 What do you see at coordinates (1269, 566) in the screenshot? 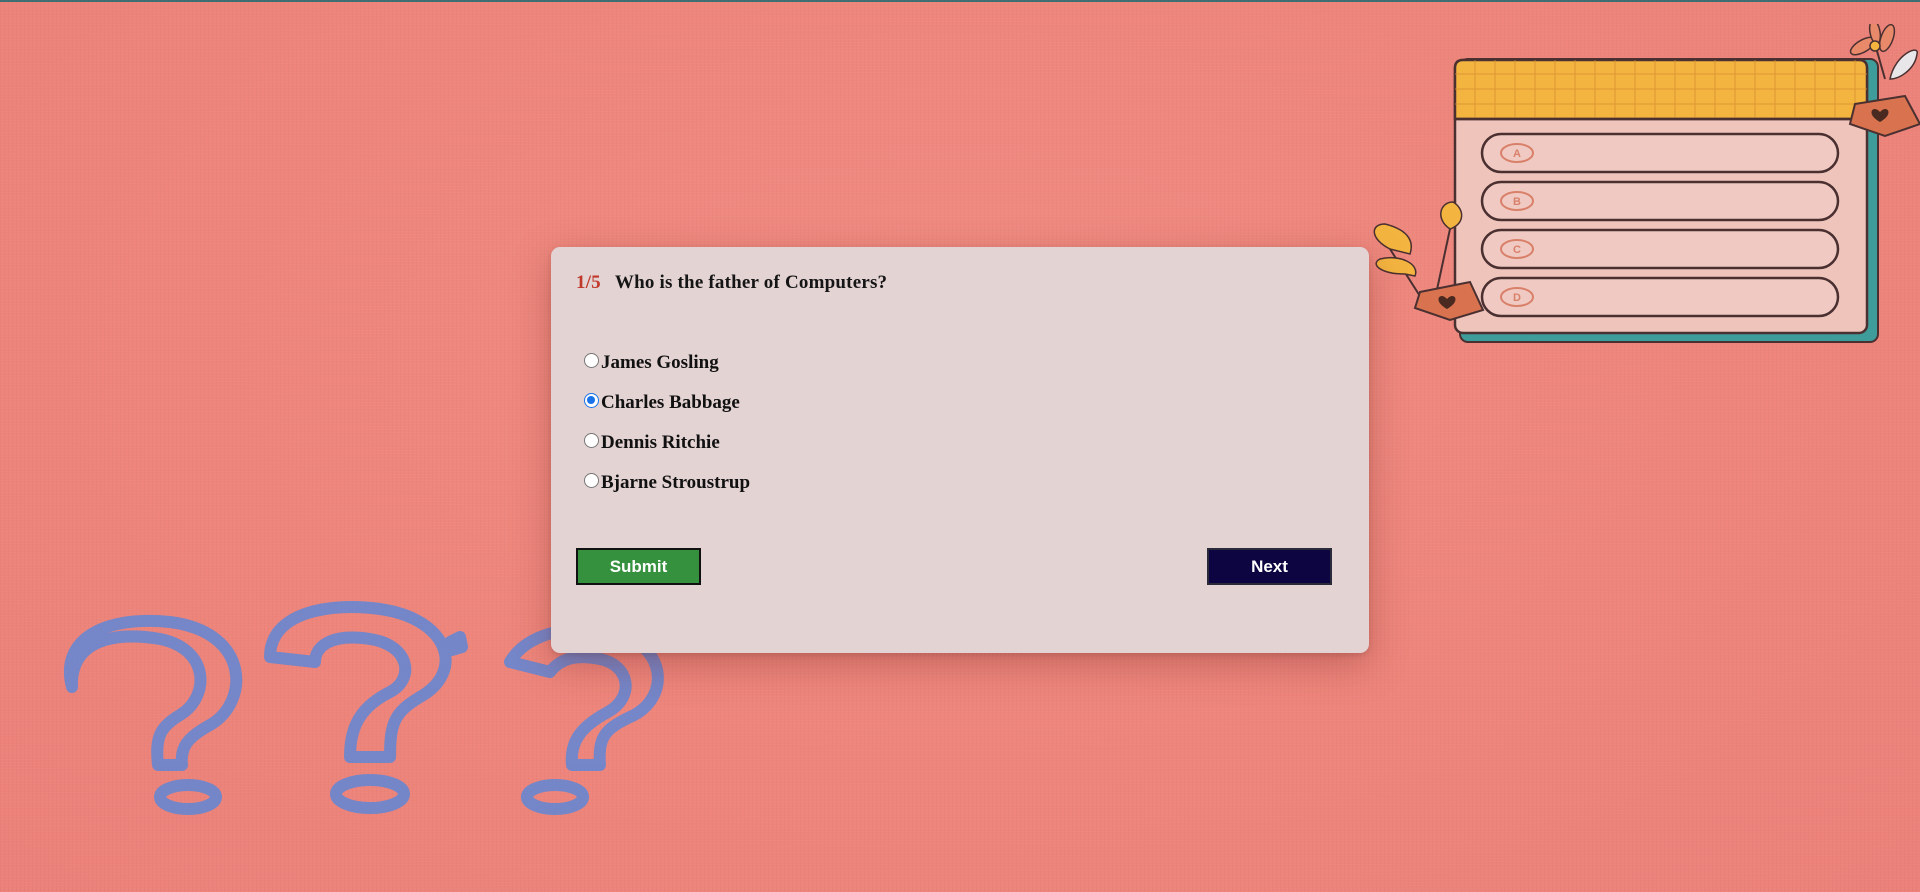
I see `next-button: Next` at bounding box center [1269, 566].